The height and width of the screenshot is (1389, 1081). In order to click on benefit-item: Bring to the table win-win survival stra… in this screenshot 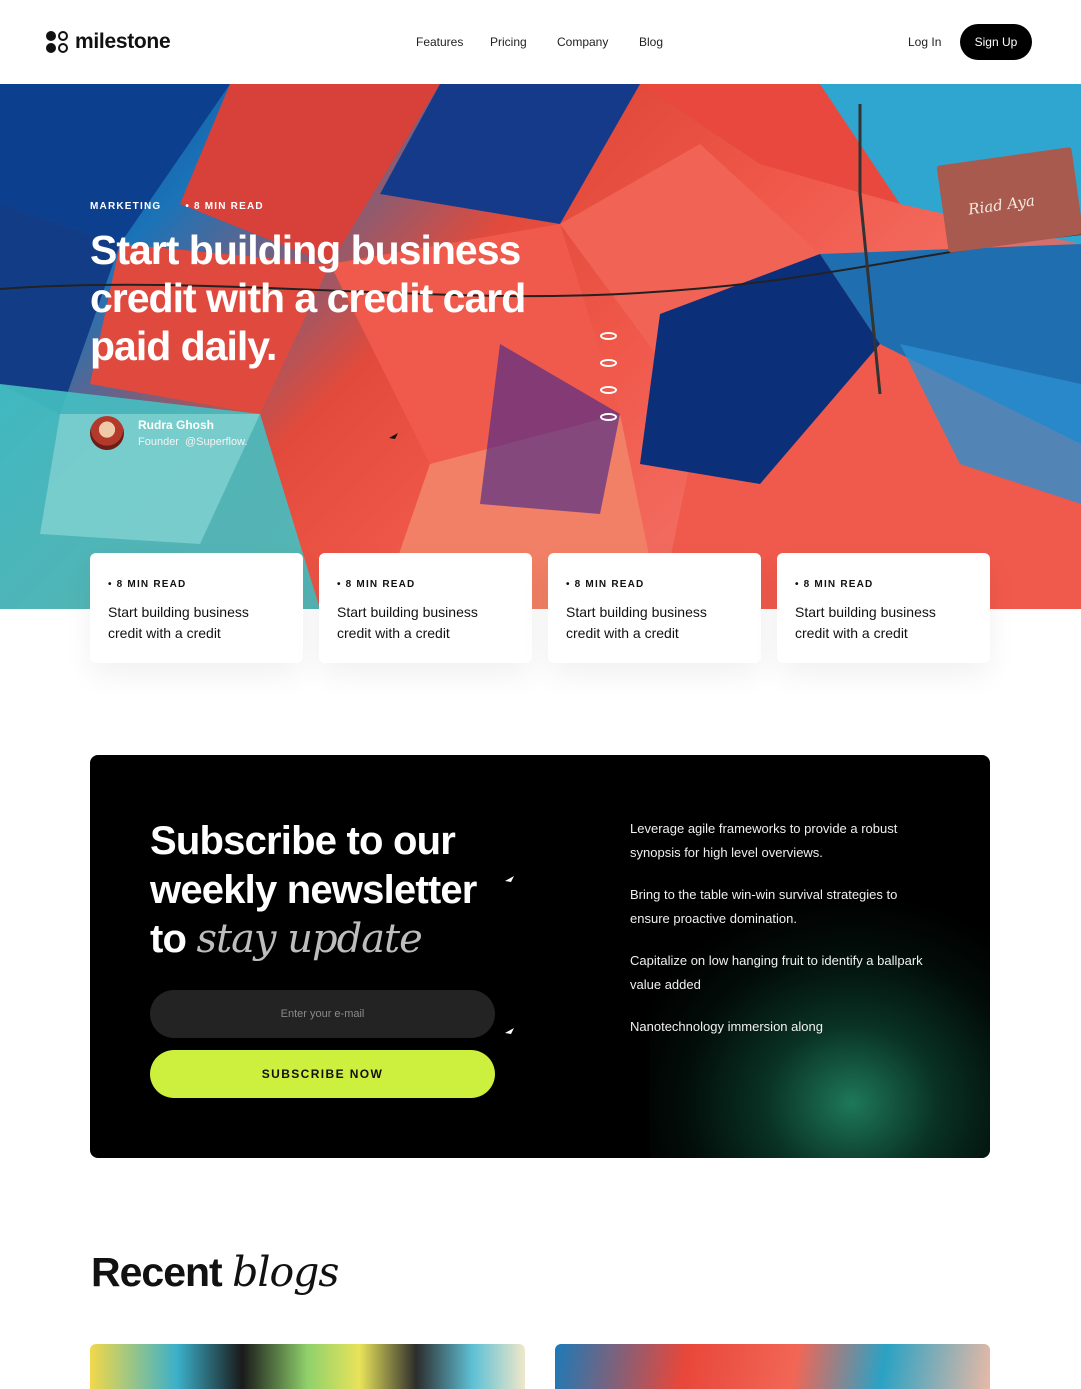, I will do `click(764, 906)`.